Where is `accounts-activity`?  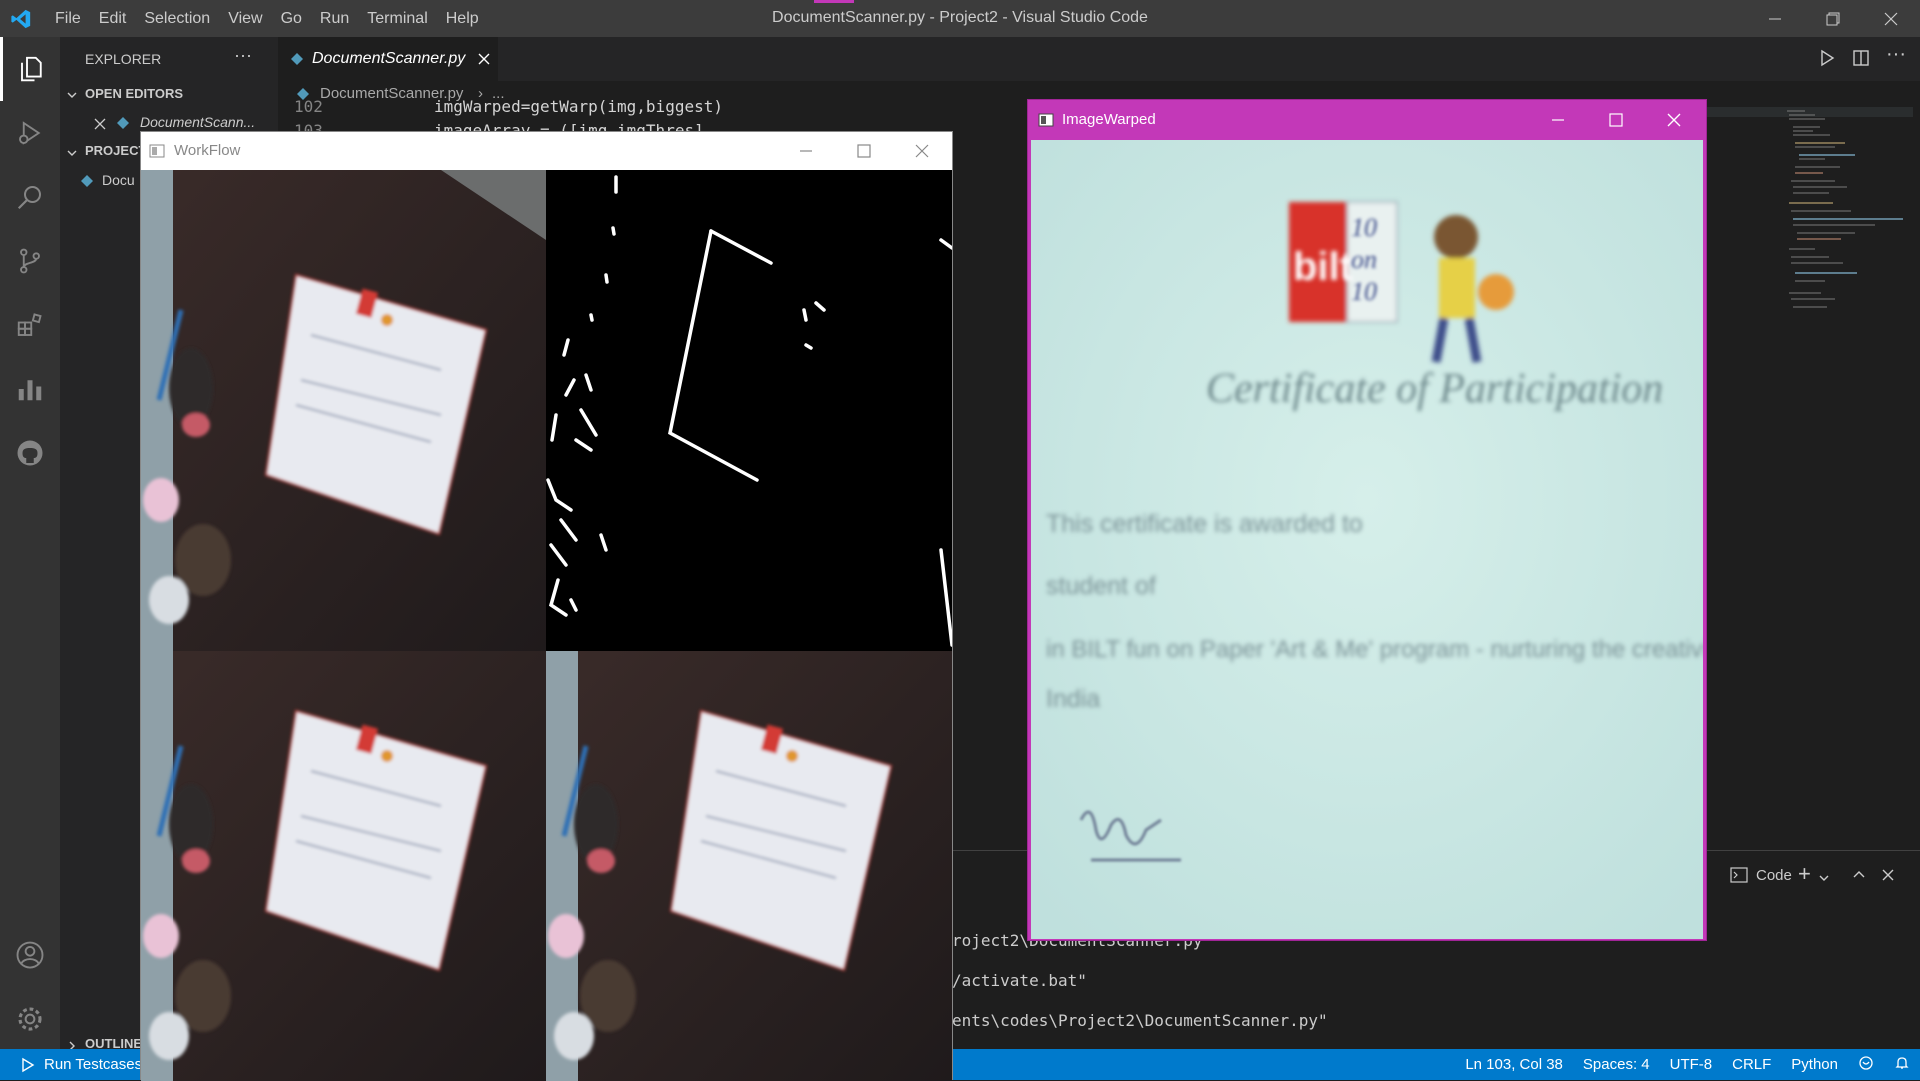
accounts-activity is located at coordinates (30, 955).